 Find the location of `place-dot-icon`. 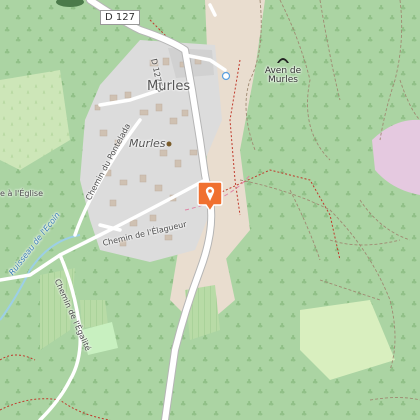

place-dot-icon is located at coordinates (169, 144).